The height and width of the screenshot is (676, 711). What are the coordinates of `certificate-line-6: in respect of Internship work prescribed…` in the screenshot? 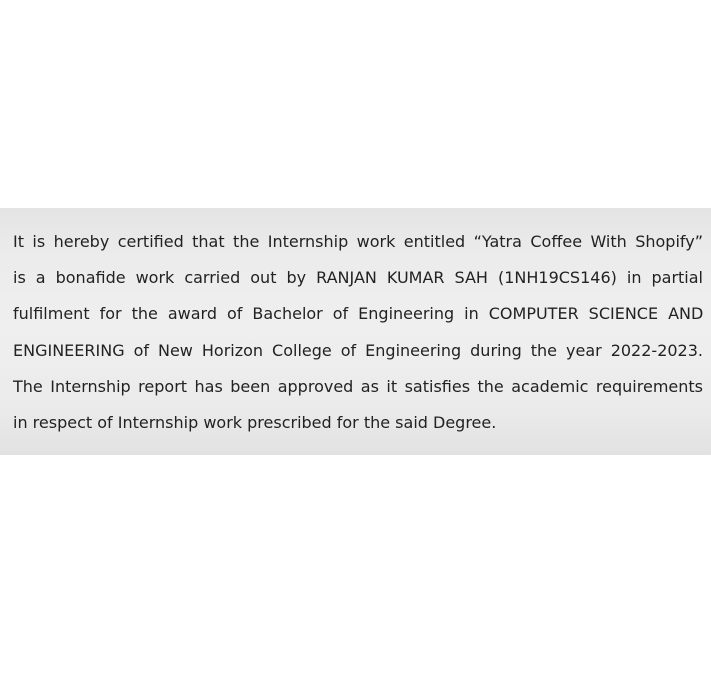 It's located at (255, 423).